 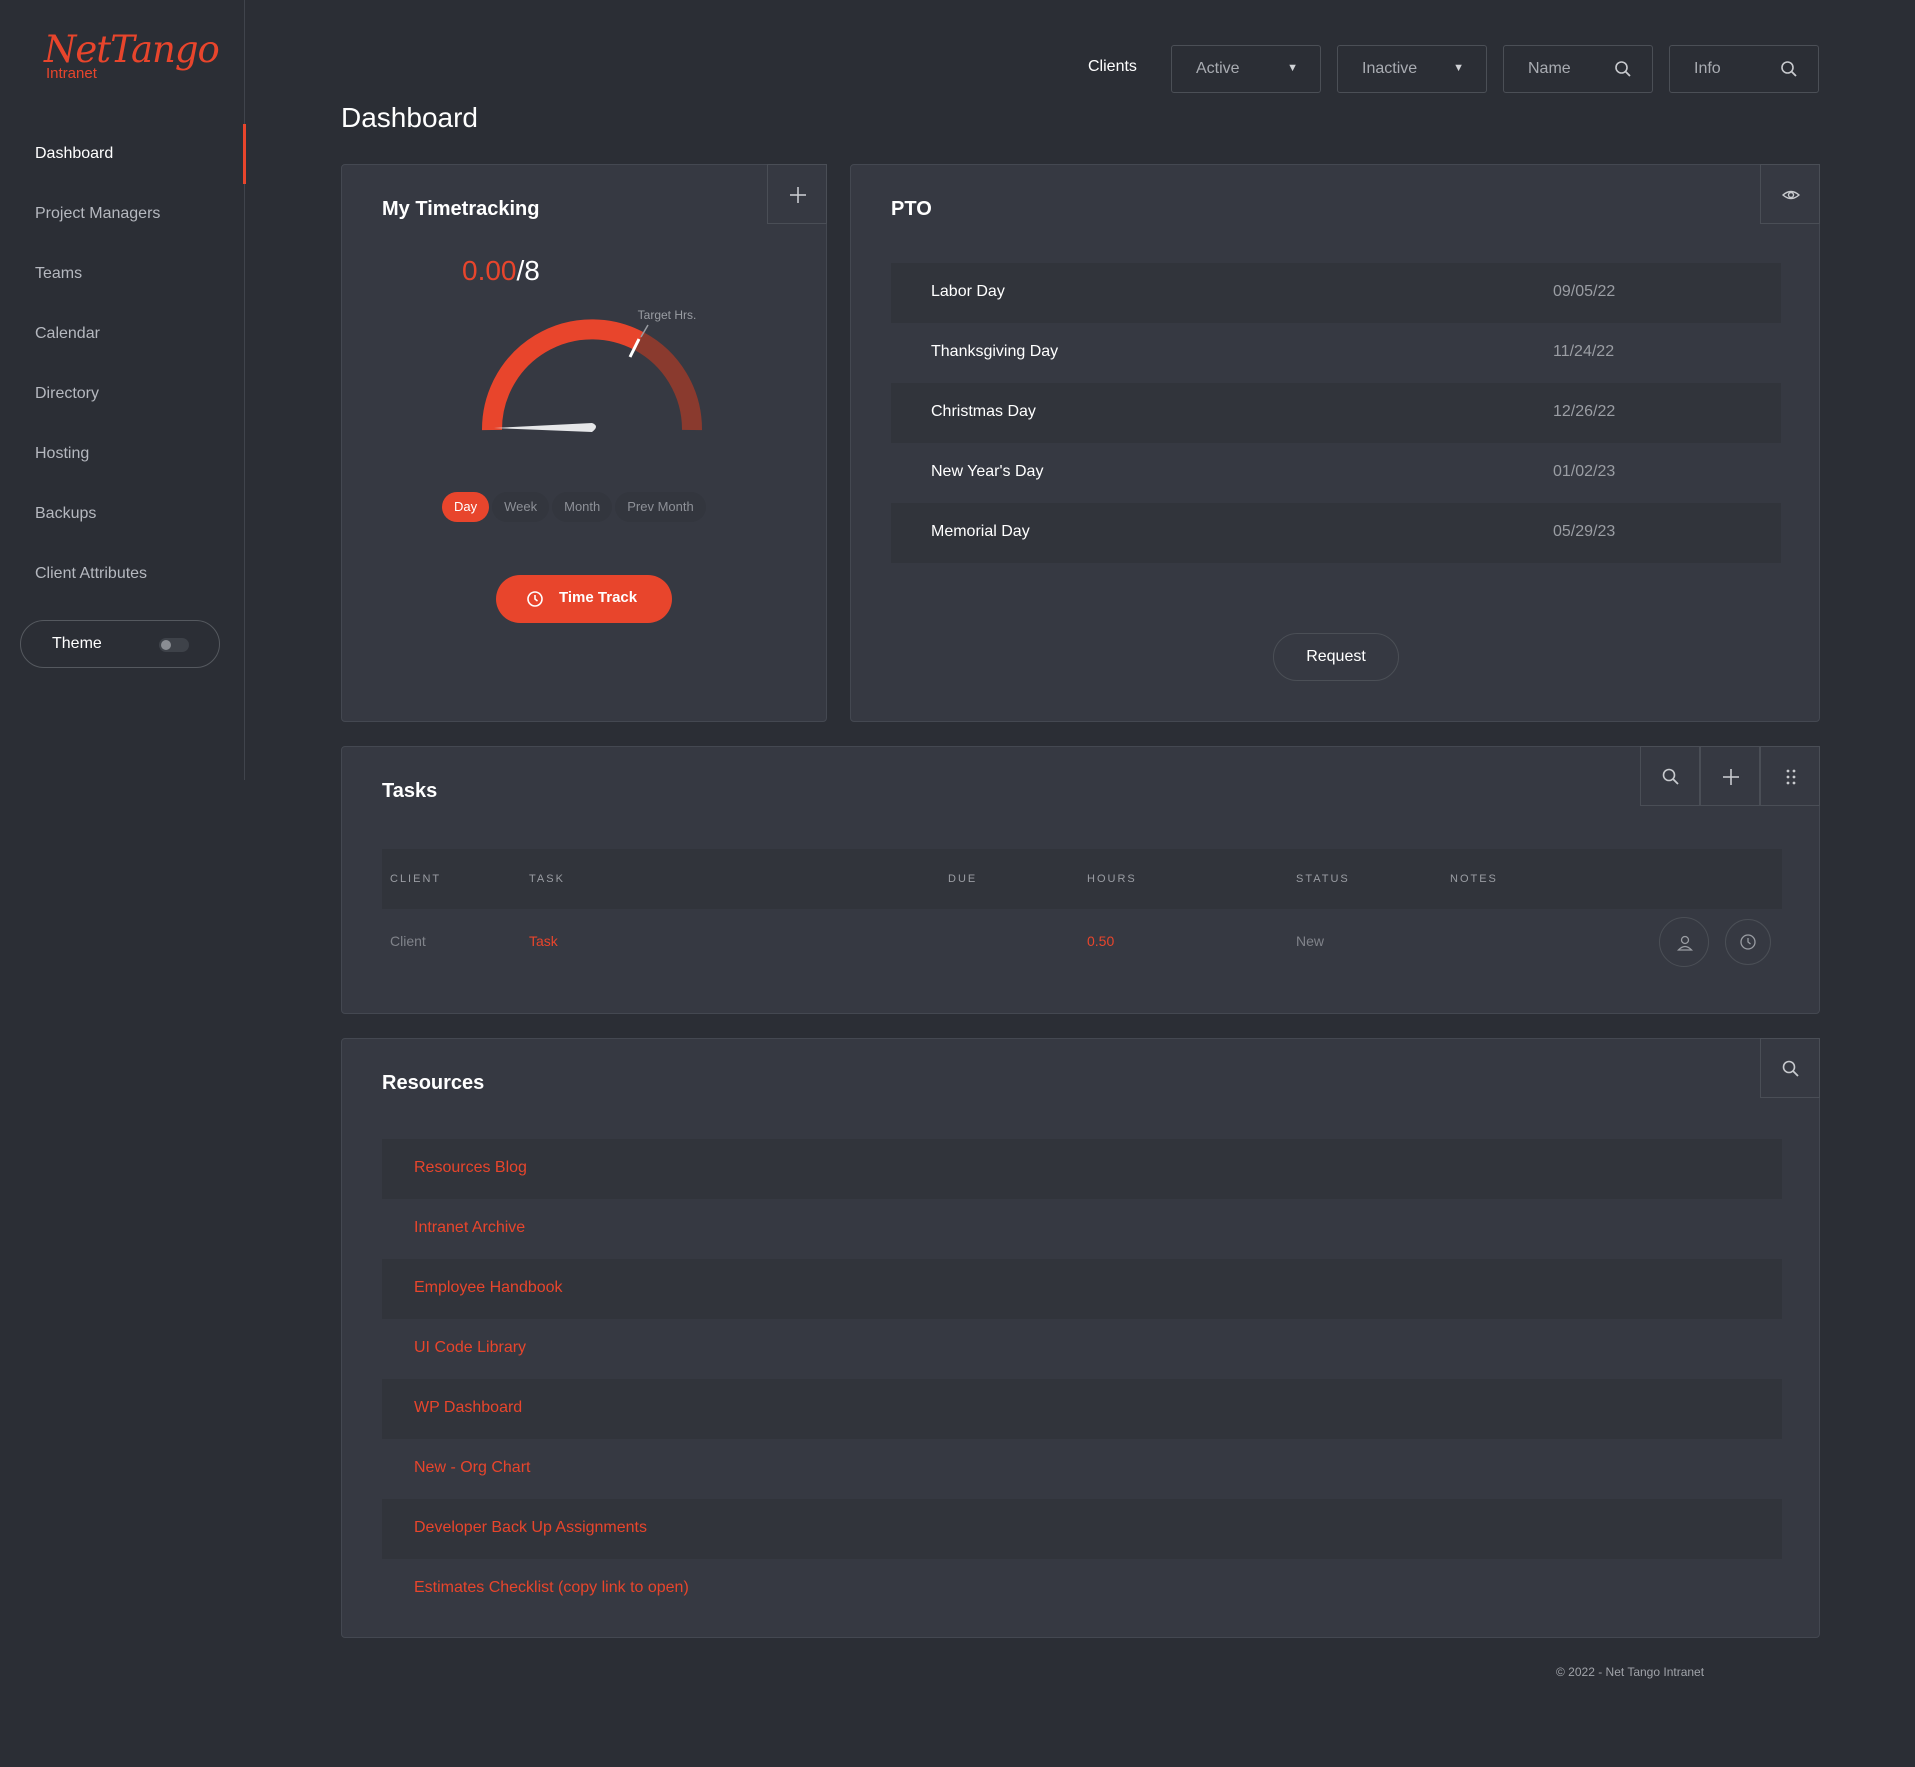 What do you see at coordinates (1730, 776) in the screenshot?
I see `add-task-button` at bounding box center [1730, 776].